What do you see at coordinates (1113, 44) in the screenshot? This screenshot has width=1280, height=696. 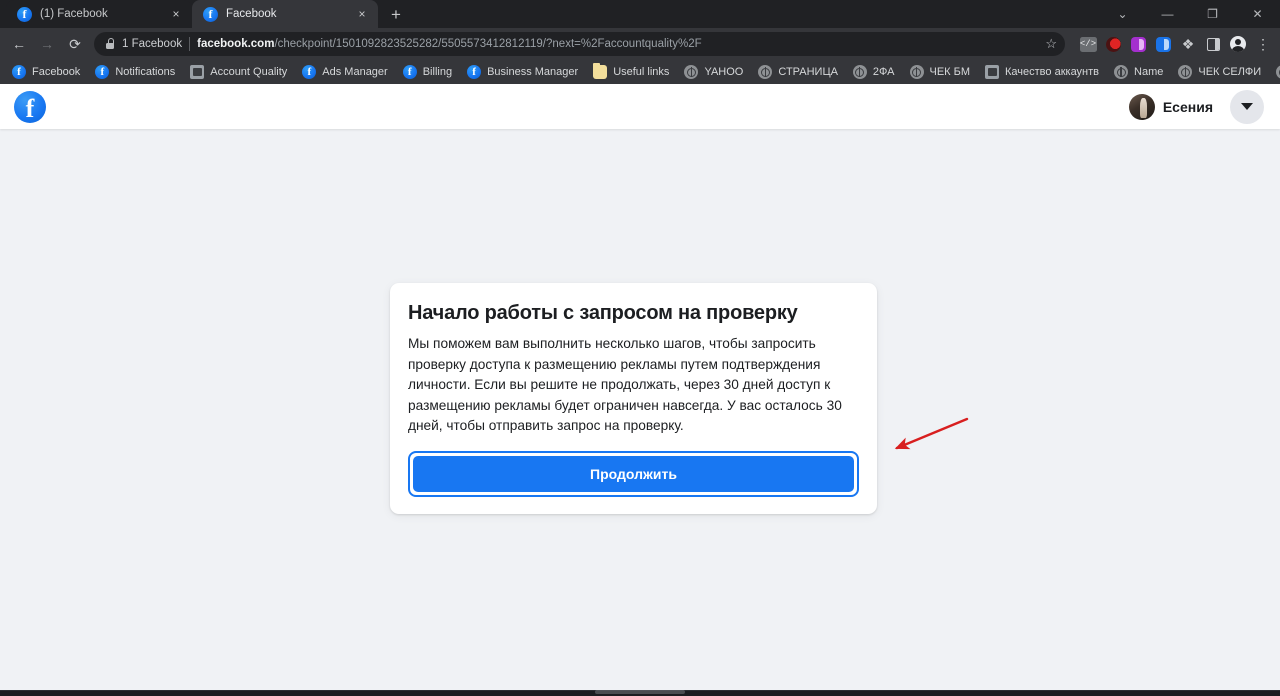 I see `red-extension-icon` at bounding box center [1113, 44].